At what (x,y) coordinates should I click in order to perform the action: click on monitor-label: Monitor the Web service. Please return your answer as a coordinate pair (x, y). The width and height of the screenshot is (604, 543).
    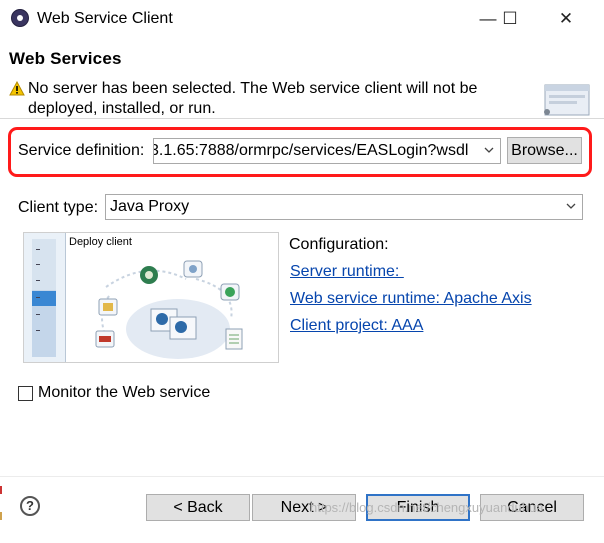
    Looking at the image, I should click on (124, 392).